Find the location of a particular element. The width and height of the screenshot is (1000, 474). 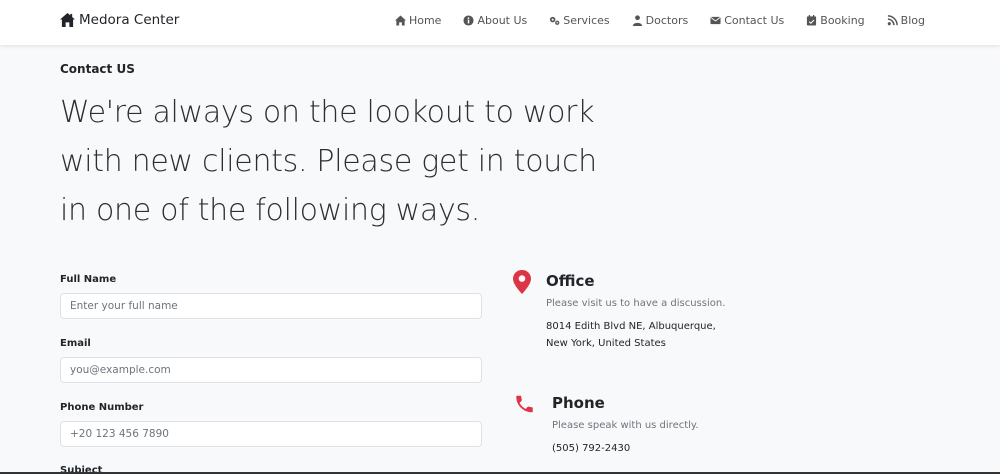

nav-item-about: About Us is located at coordinates (495, 20).